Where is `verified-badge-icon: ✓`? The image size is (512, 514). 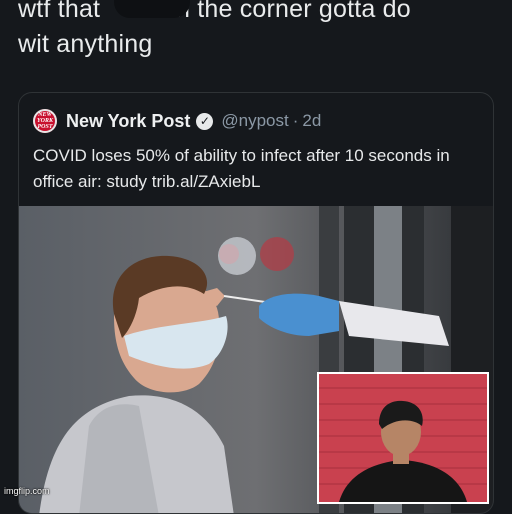 verified-badge-icon: ✓ is located at coordinates (205, 121).